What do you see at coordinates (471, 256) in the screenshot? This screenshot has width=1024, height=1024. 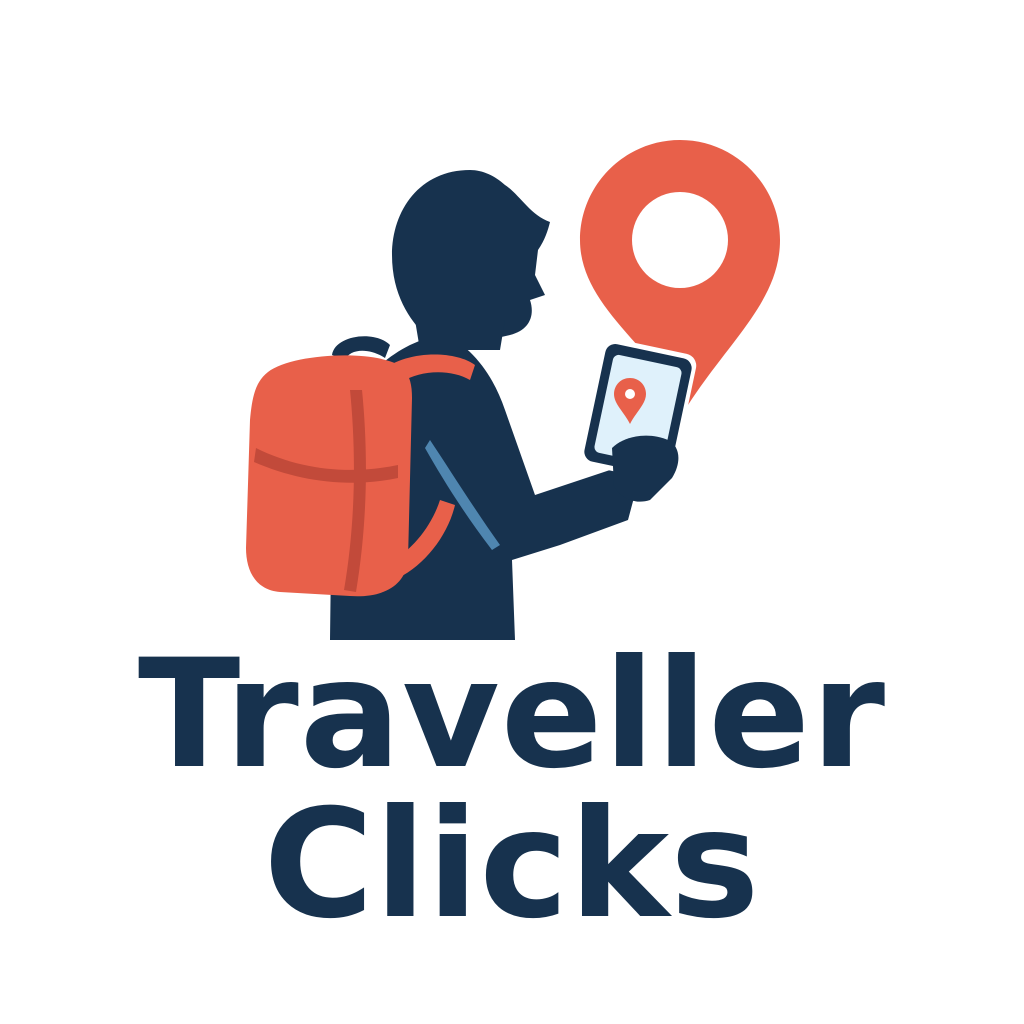 I see `person-head` at bounding box center [471, 256].